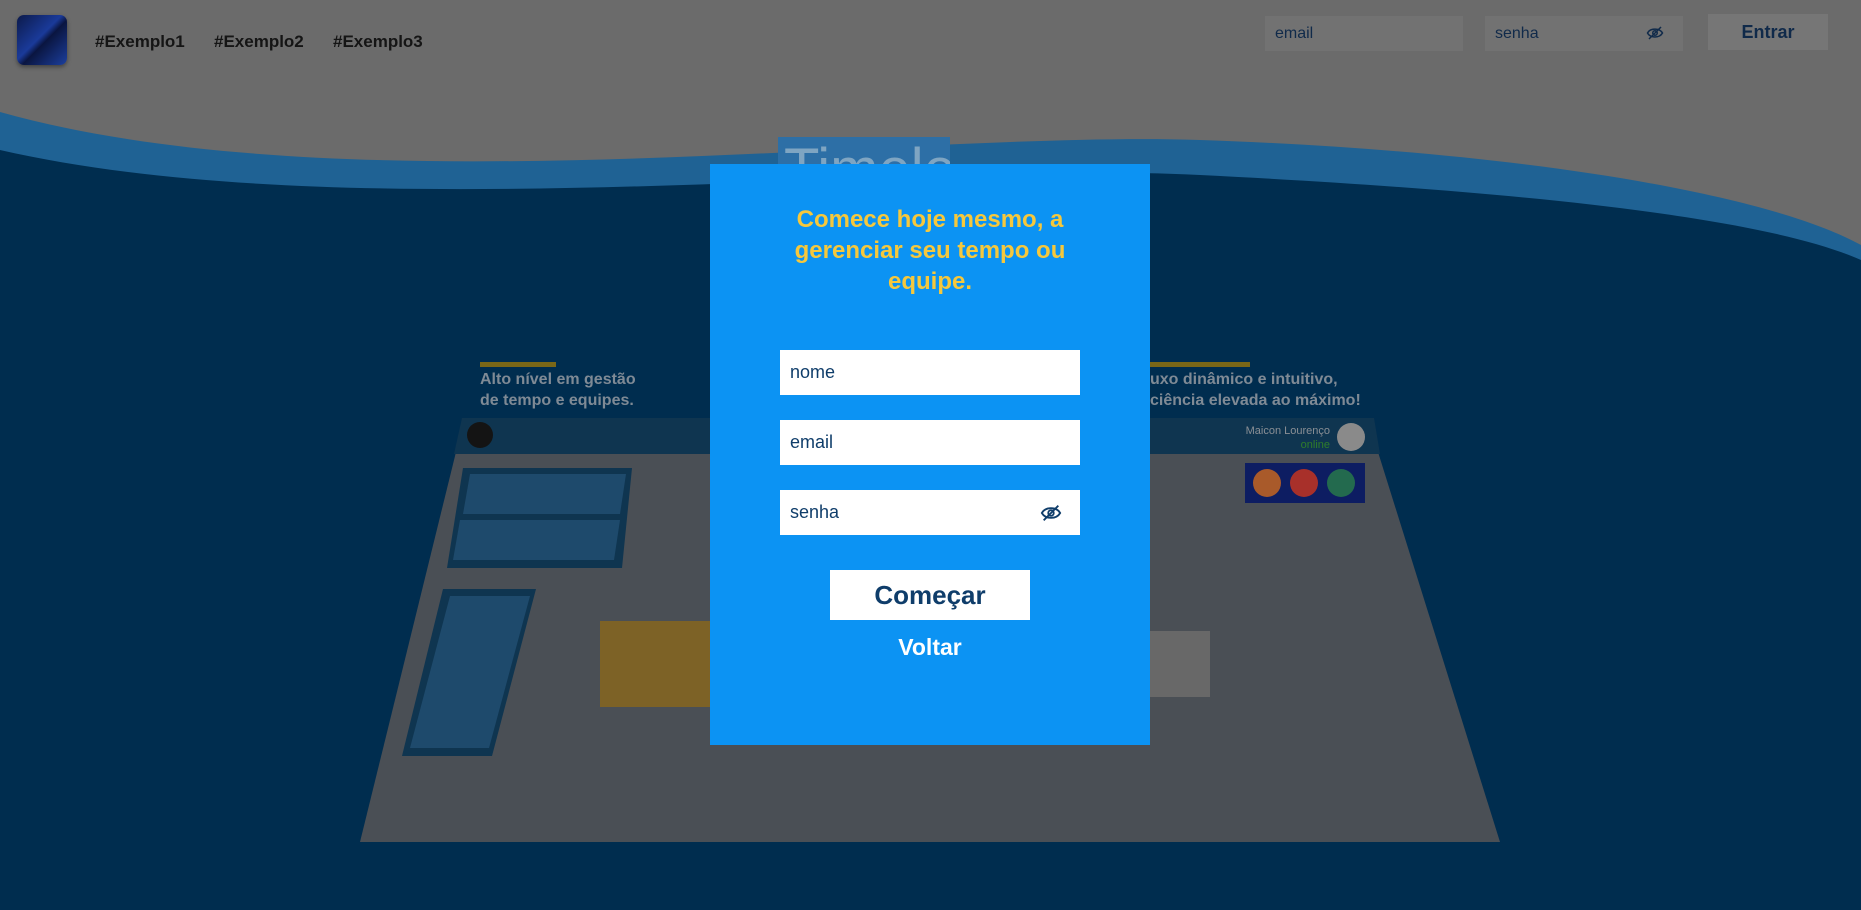 Image resolution: width=1861 pixels, height=910 pixels. What do you see at coordinates (558, 390) in the screenshot?
I see `feature-left-text: Alto nível em gestão de tempo e equipes.` at bounding box center [558, 390].